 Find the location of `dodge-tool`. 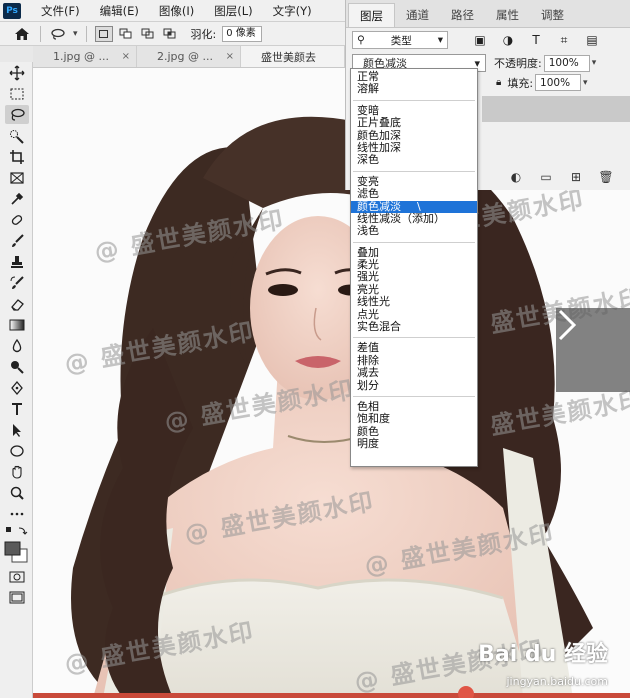

dodge-tool is located at coordinates (16, 366).